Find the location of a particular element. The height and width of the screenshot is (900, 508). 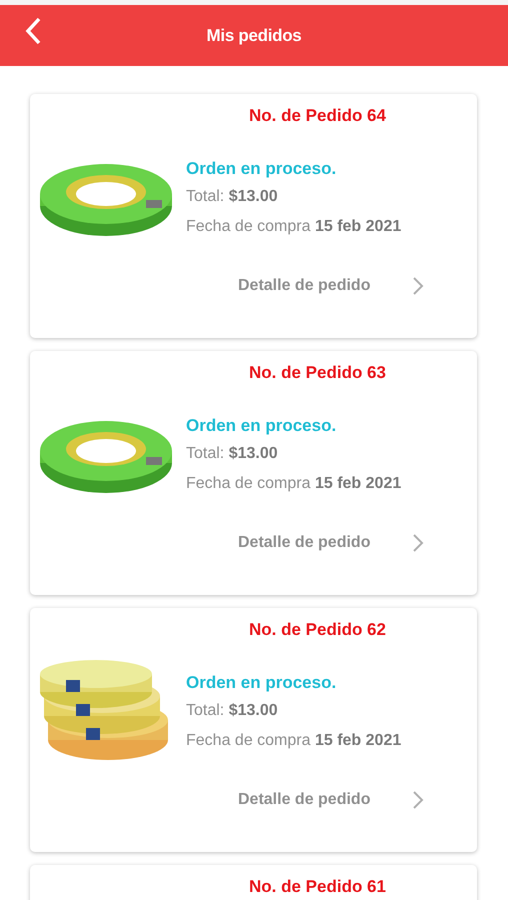

order-number: No. de Pedido 63 is located at coordinates (318, 373).